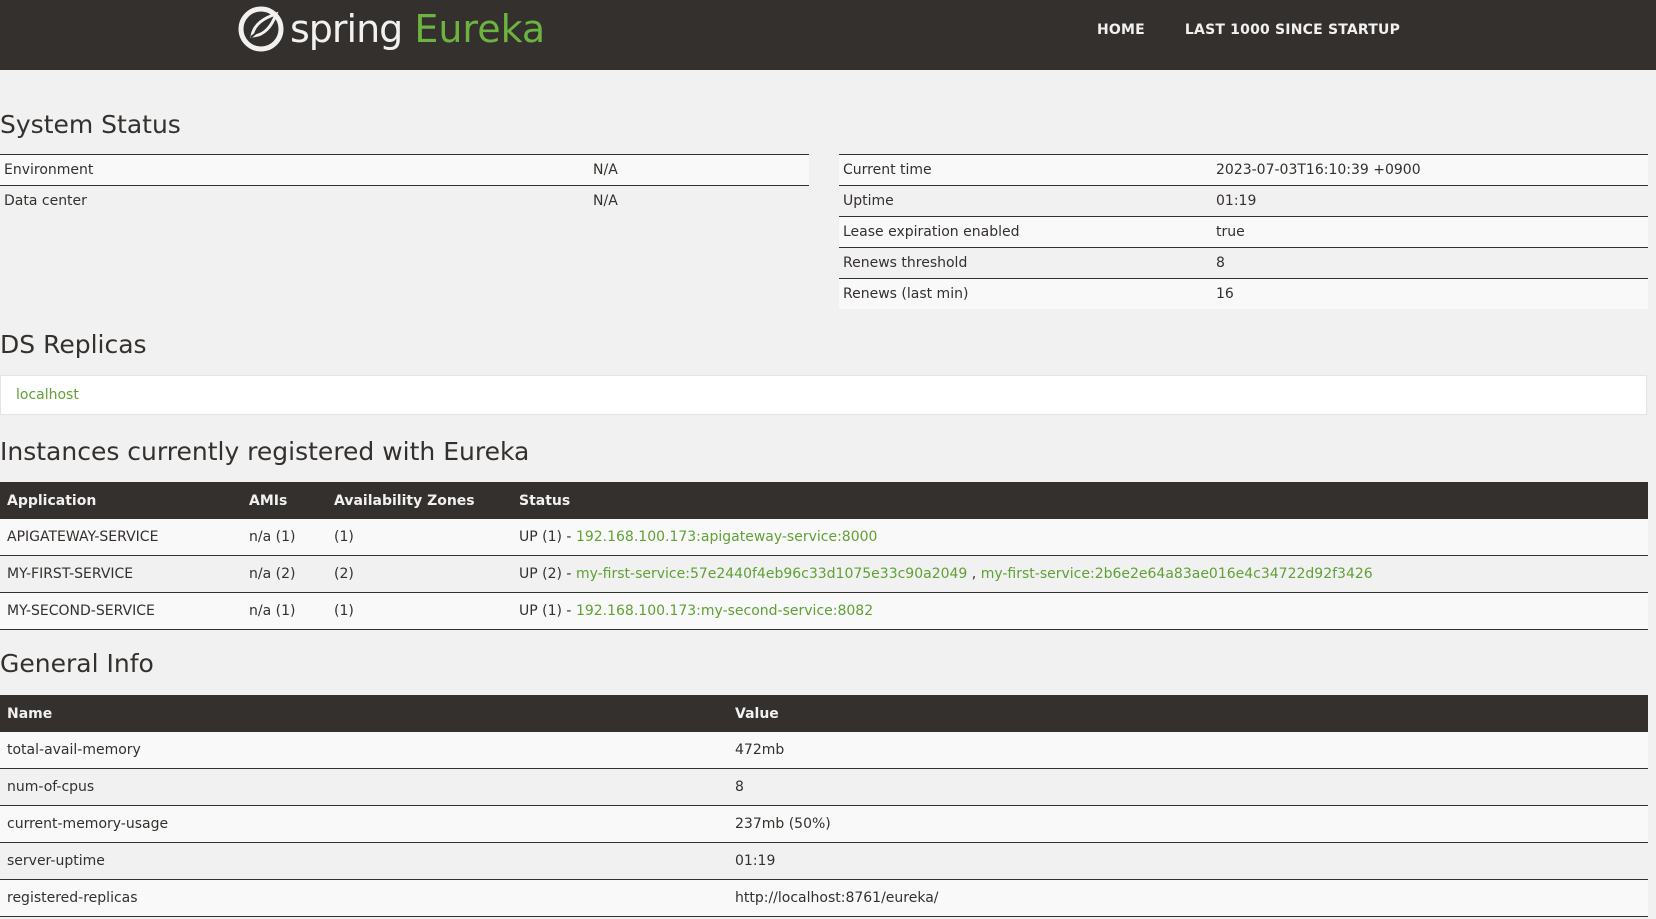 This screenshot has width=1656, height=919. What do you see at coordinates (1025, 201) in the screenshot?
I see `status-label: Uptime` at bounding box center [1025, 201].